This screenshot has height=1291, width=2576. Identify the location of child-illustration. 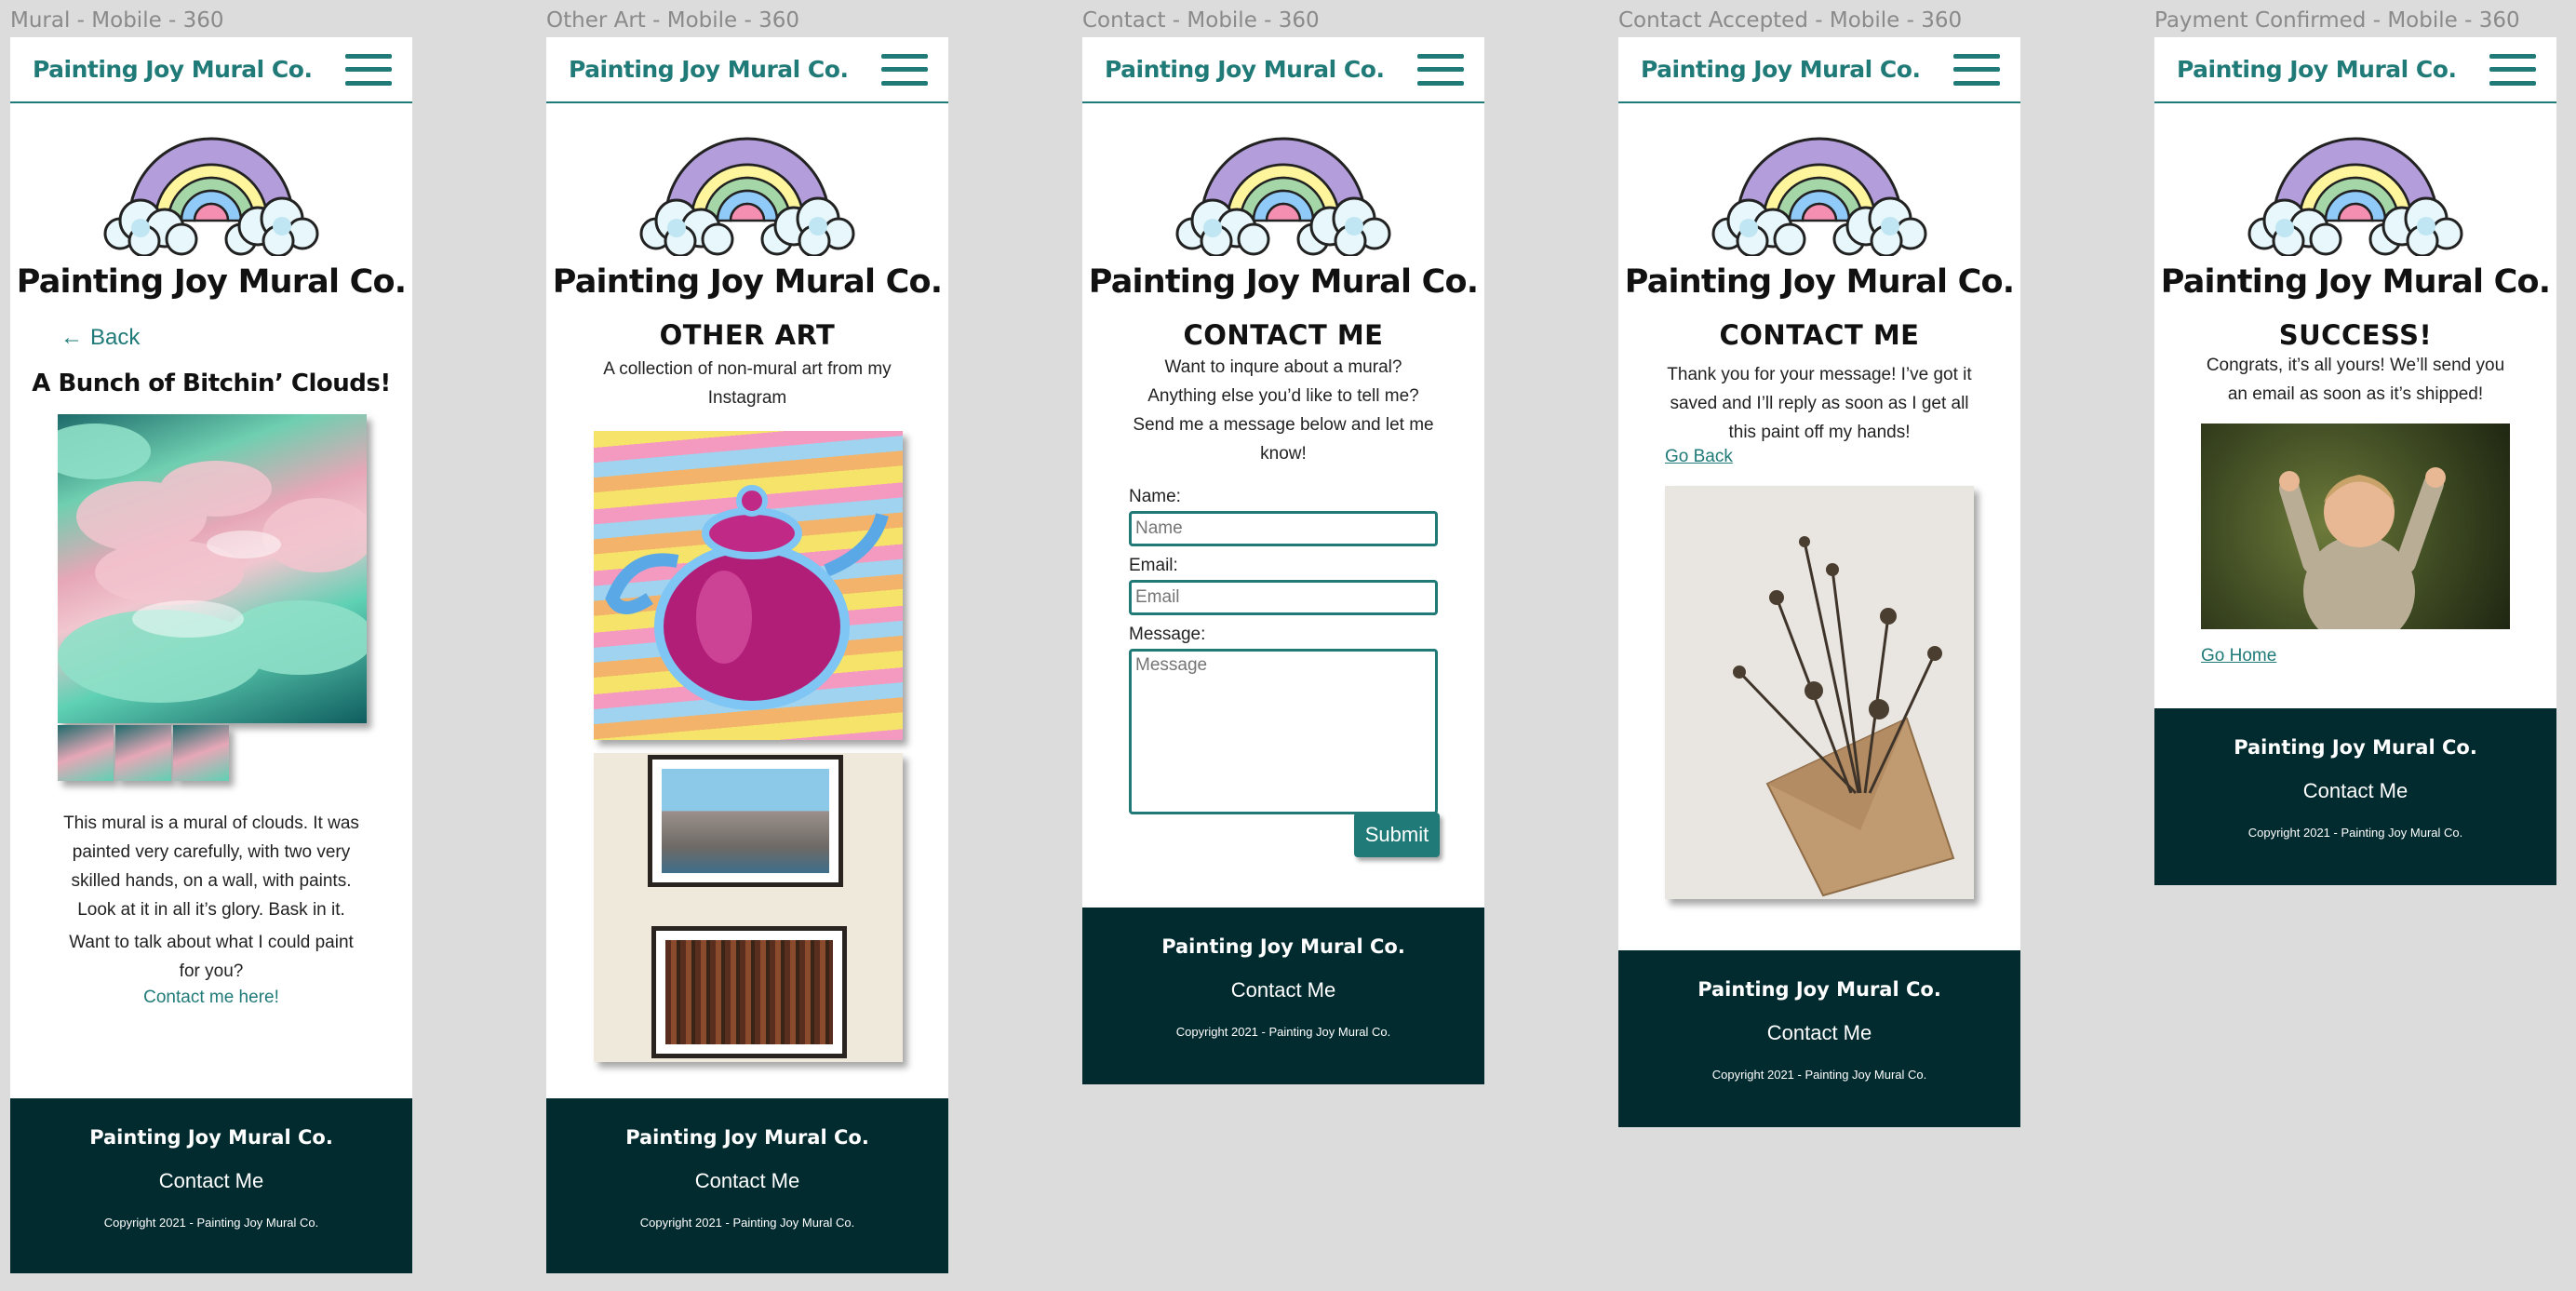
(2362, 548).